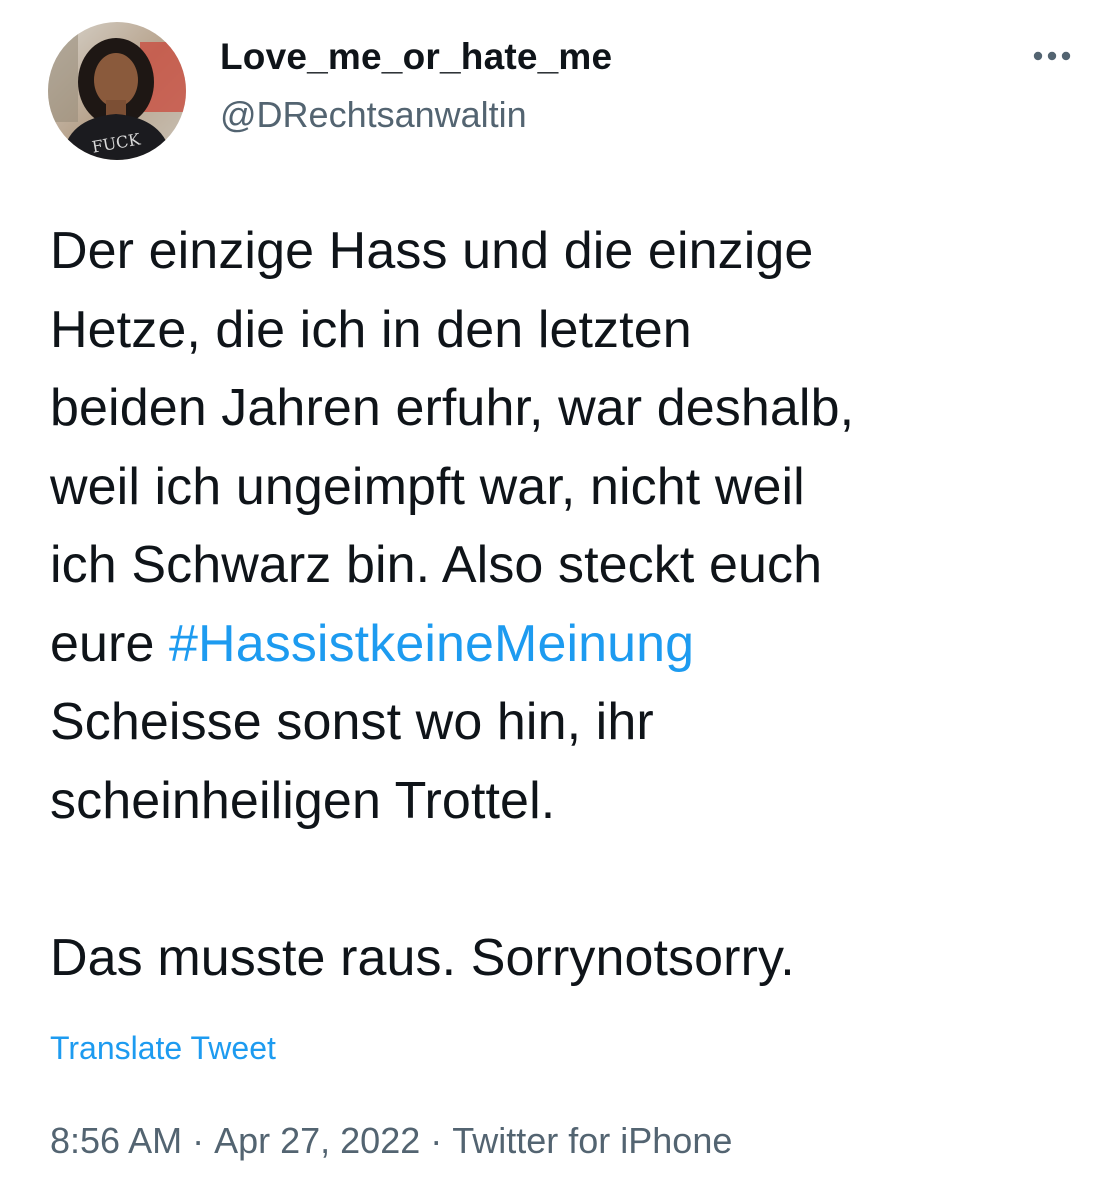 The height and width of the screenshot is (1195, 1102). What do you see at coordinates (110, 643) in the screenshot?
I see `tweet-text-fragment: eure` at bounding box center [110, 643].